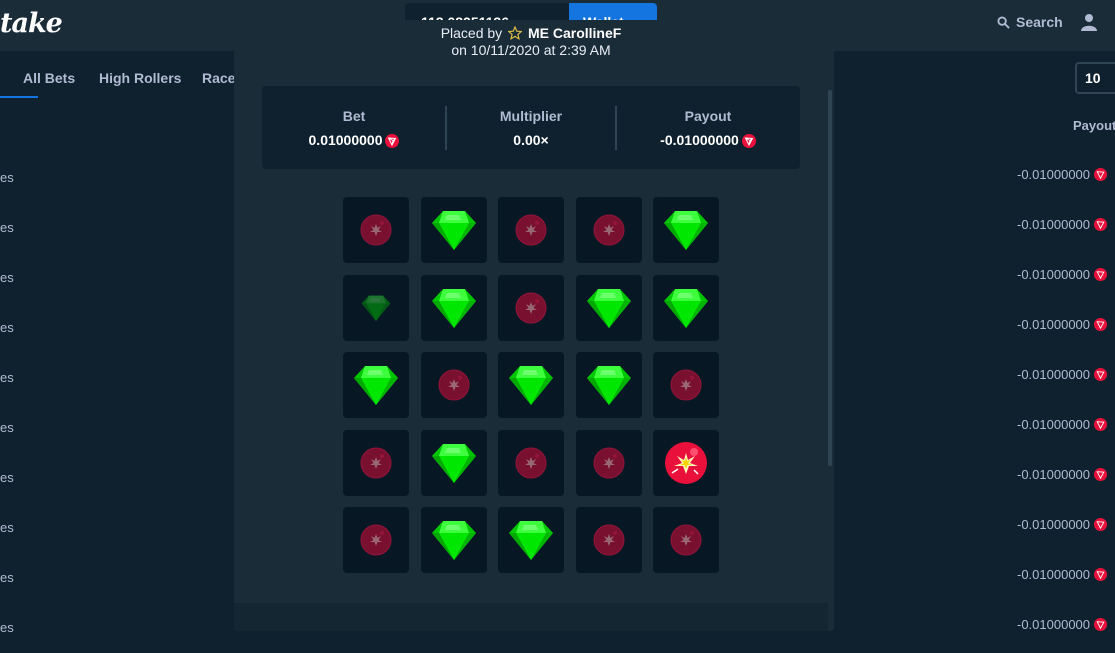 This screenshot has width=1115, height=653. I want to click on bet-label: Bet, so click(354, 116).